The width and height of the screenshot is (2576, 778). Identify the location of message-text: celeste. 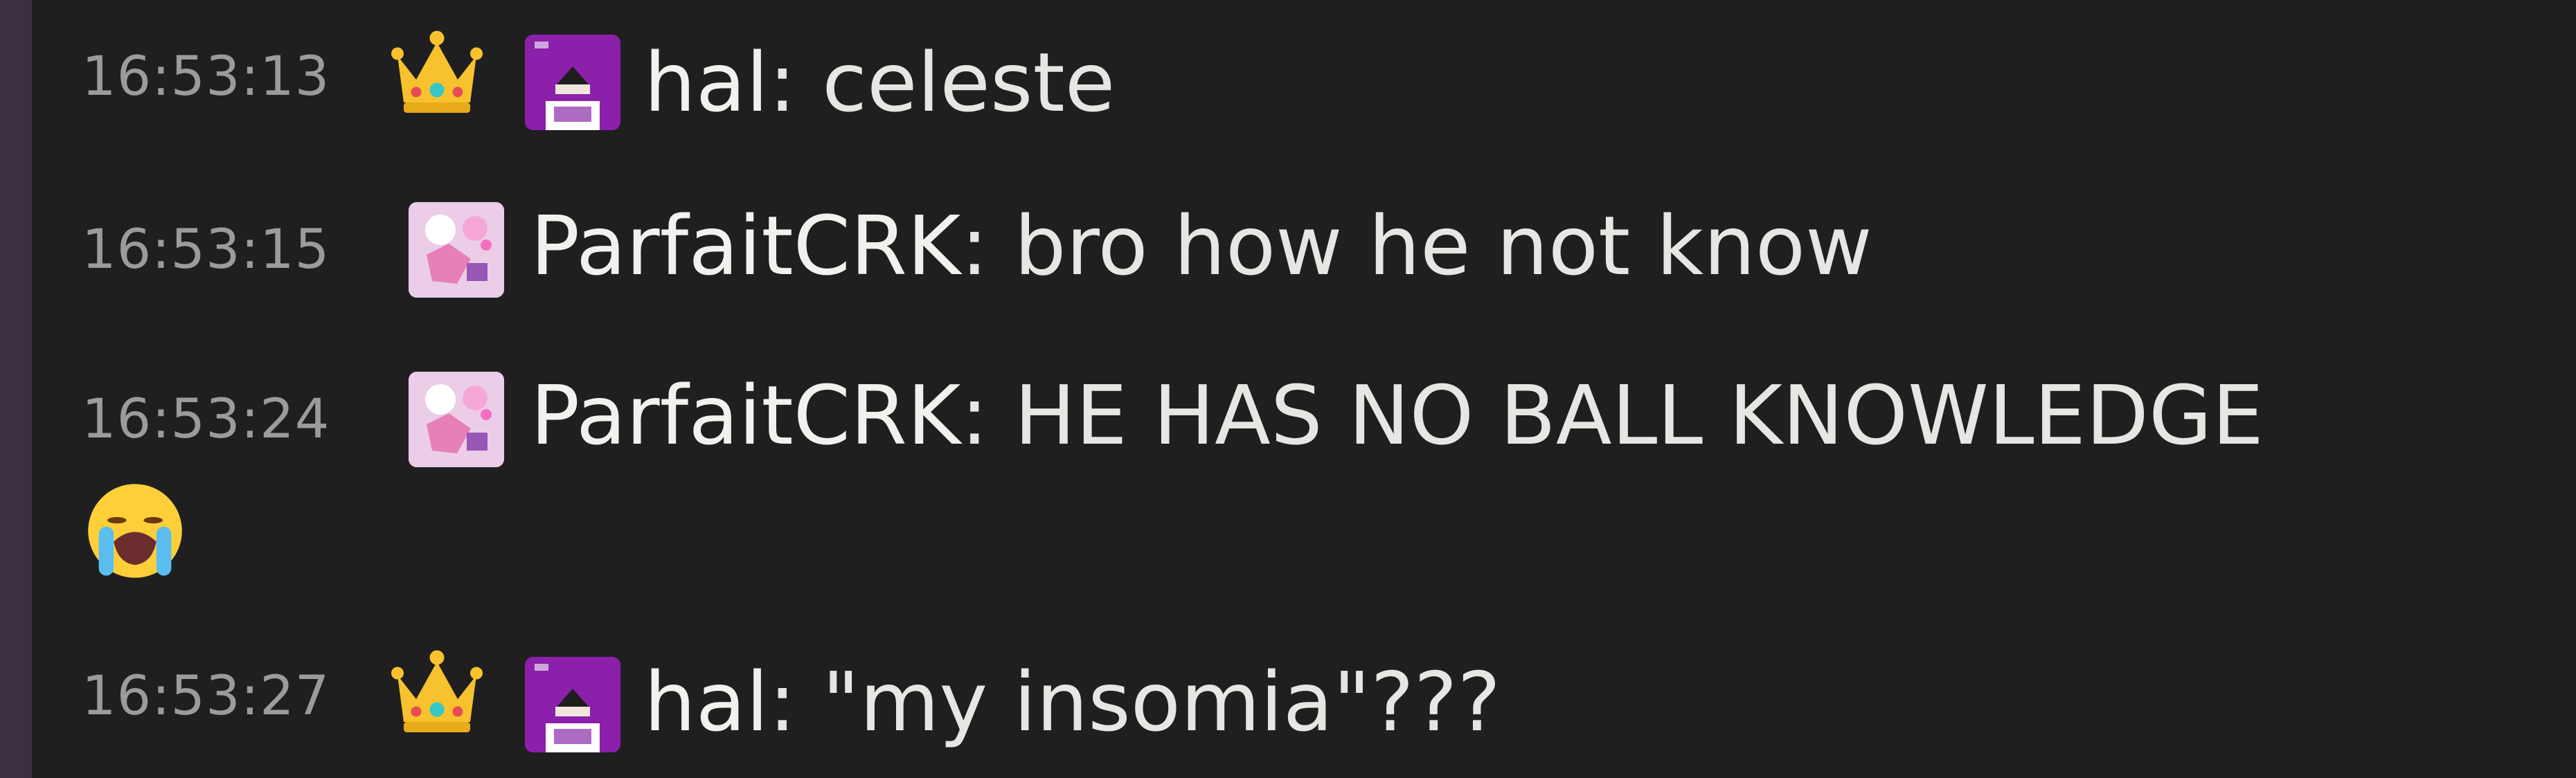
(969, 83).